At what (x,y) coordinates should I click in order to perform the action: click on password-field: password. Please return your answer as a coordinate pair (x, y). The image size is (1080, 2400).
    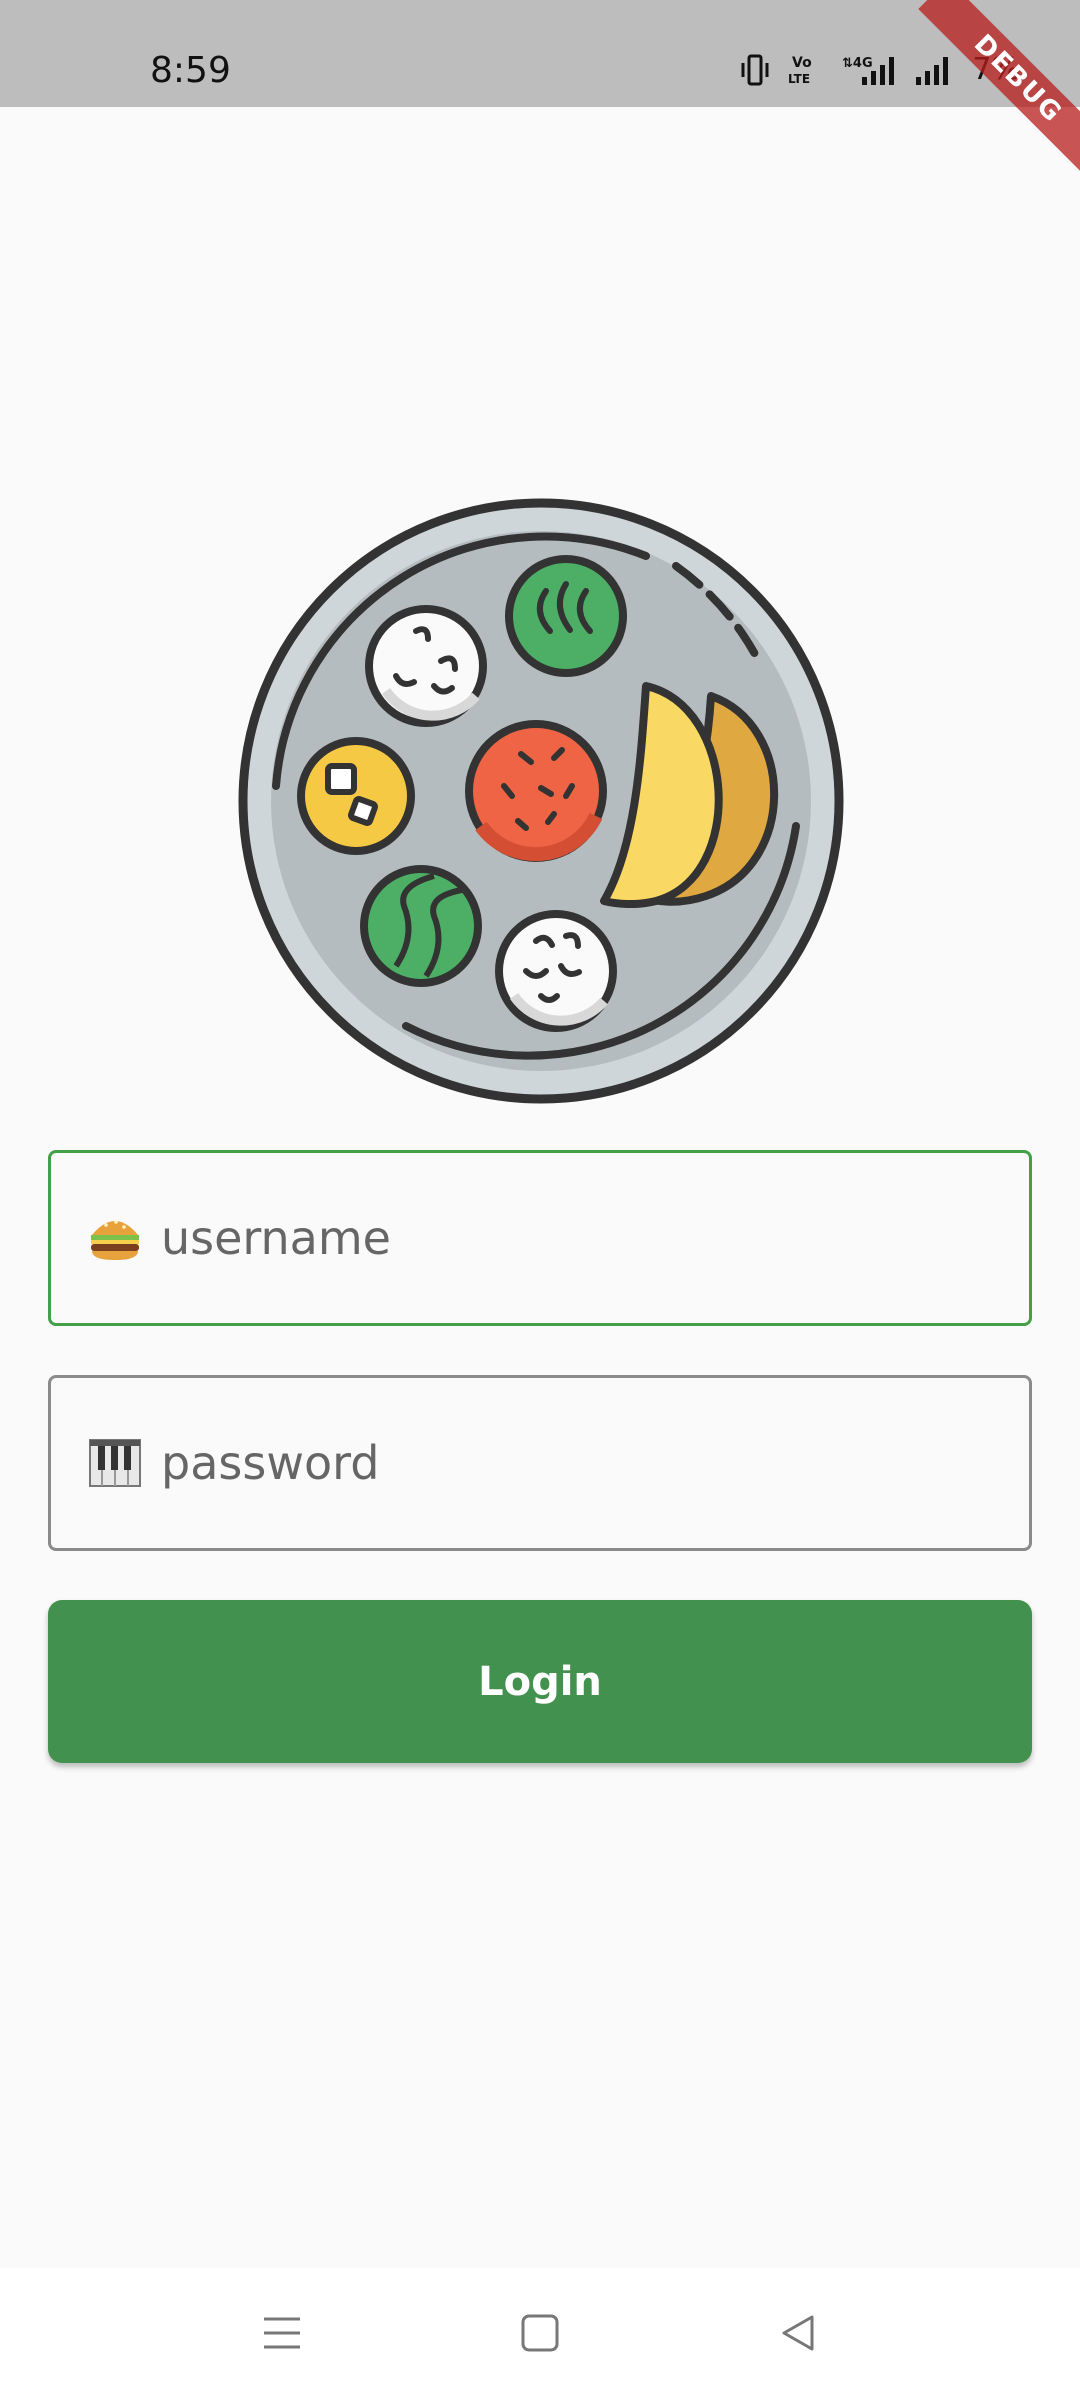
    Looking at the image, I should click on (540, 1463).